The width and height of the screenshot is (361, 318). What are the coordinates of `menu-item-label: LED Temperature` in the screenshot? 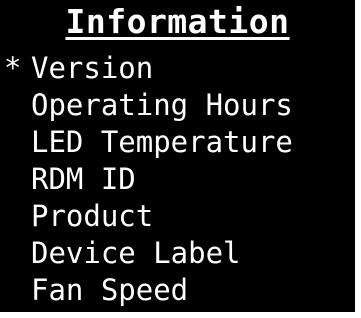 It's located at (162, 142).